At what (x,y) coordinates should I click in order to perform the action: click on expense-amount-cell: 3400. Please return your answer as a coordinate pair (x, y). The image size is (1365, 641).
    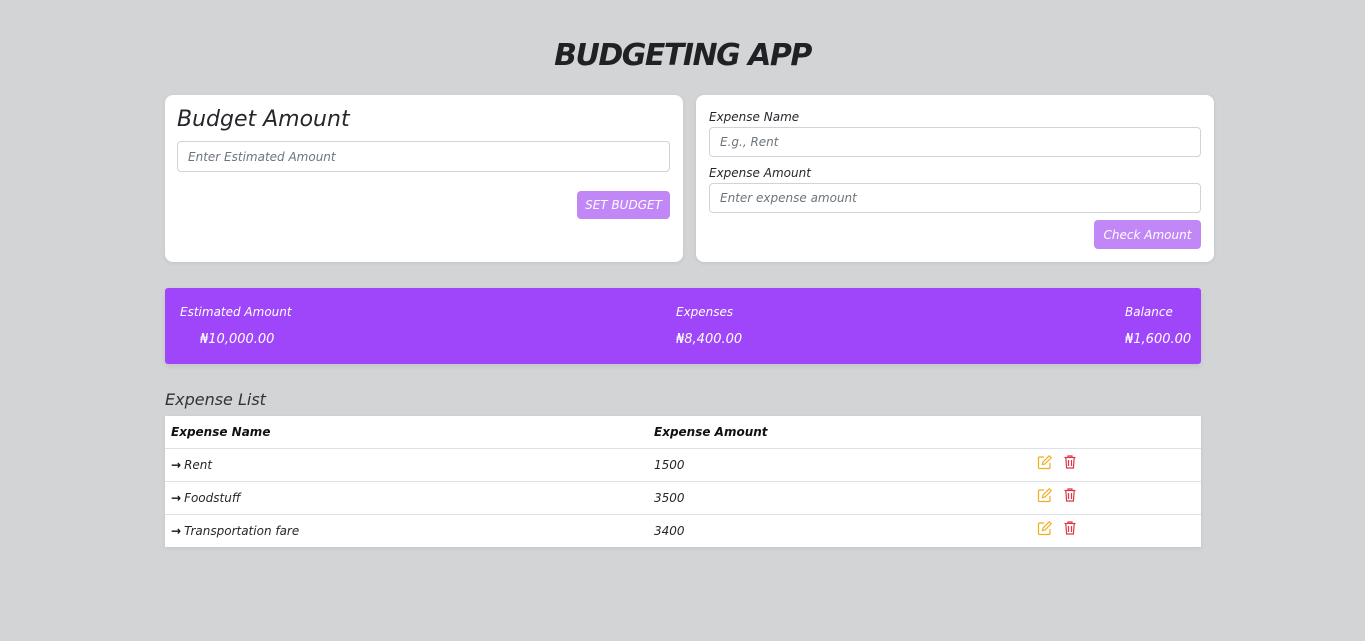
    Looking at the image, I should click on (669, 531).